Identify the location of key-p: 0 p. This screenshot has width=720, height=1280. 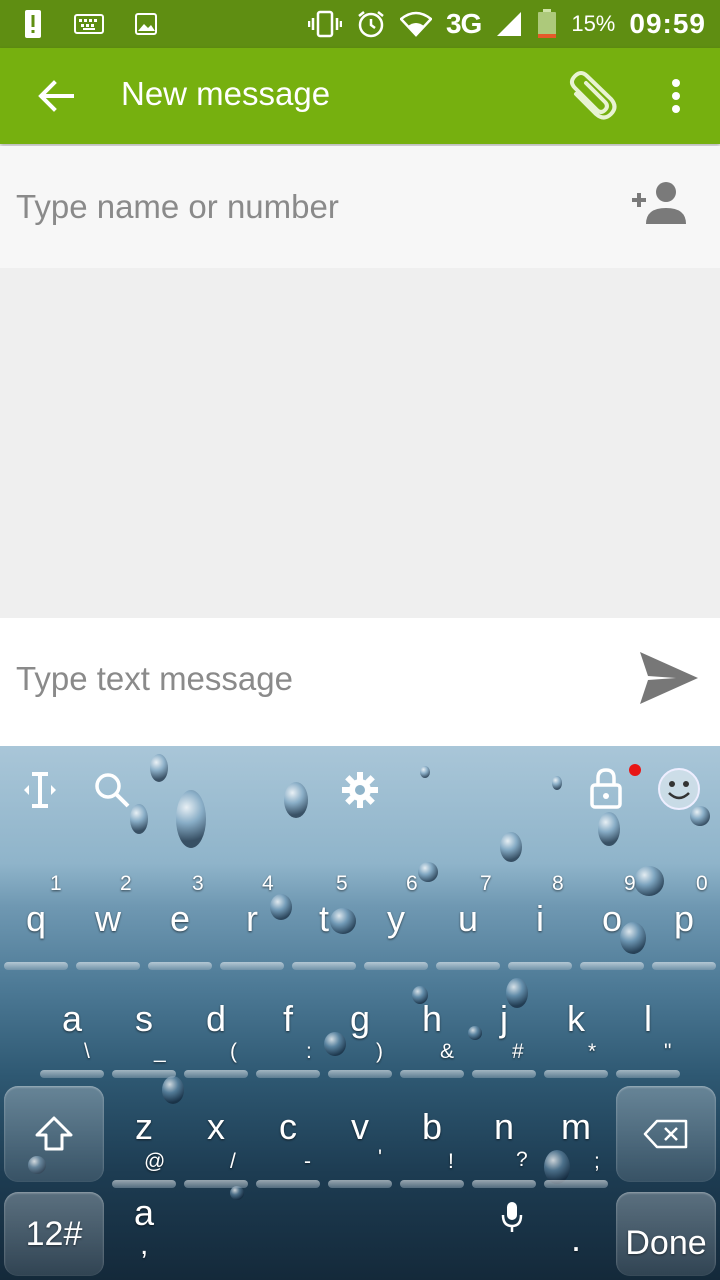
(684, 919).